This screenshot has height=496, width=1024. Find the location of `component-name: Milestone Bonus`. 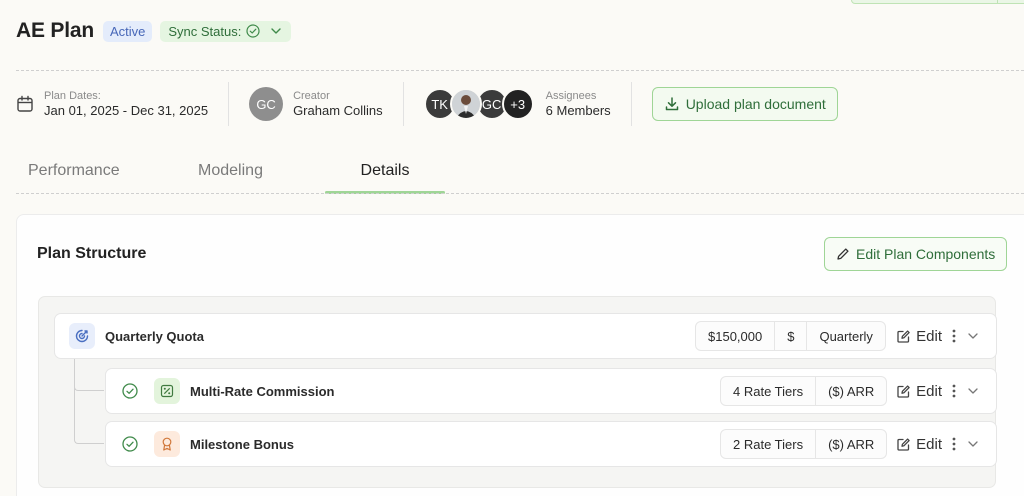

component-name: Milestone Bonus is located at coordinates (242, 444).